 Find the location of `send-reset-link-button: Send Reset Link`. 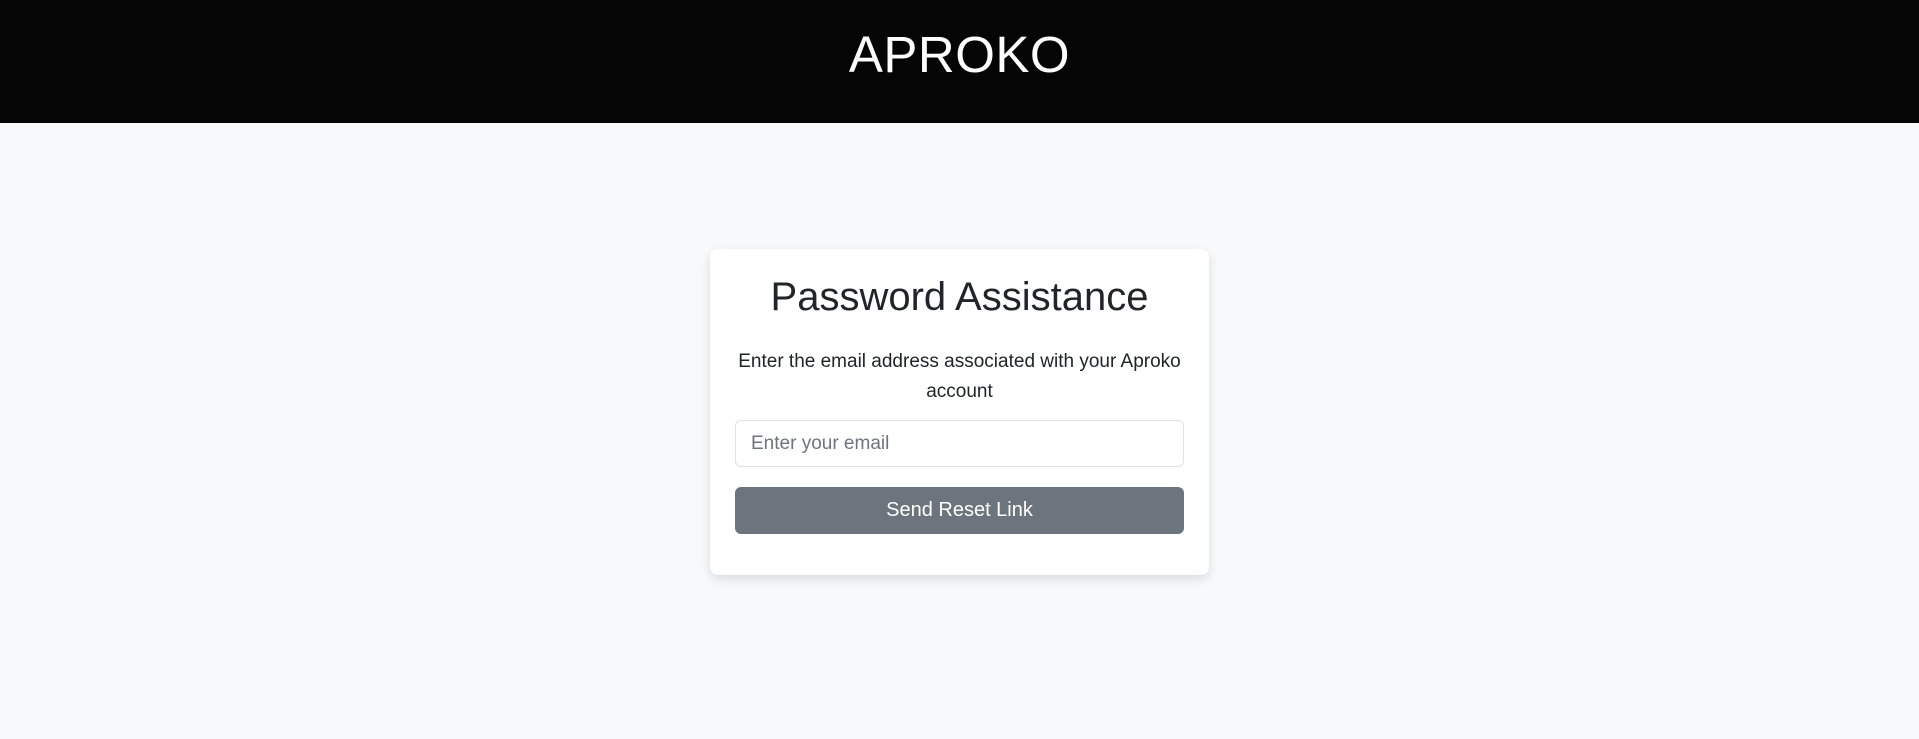

send-reset-link-button: Send Reset Link is located at coordinates (959, 510).